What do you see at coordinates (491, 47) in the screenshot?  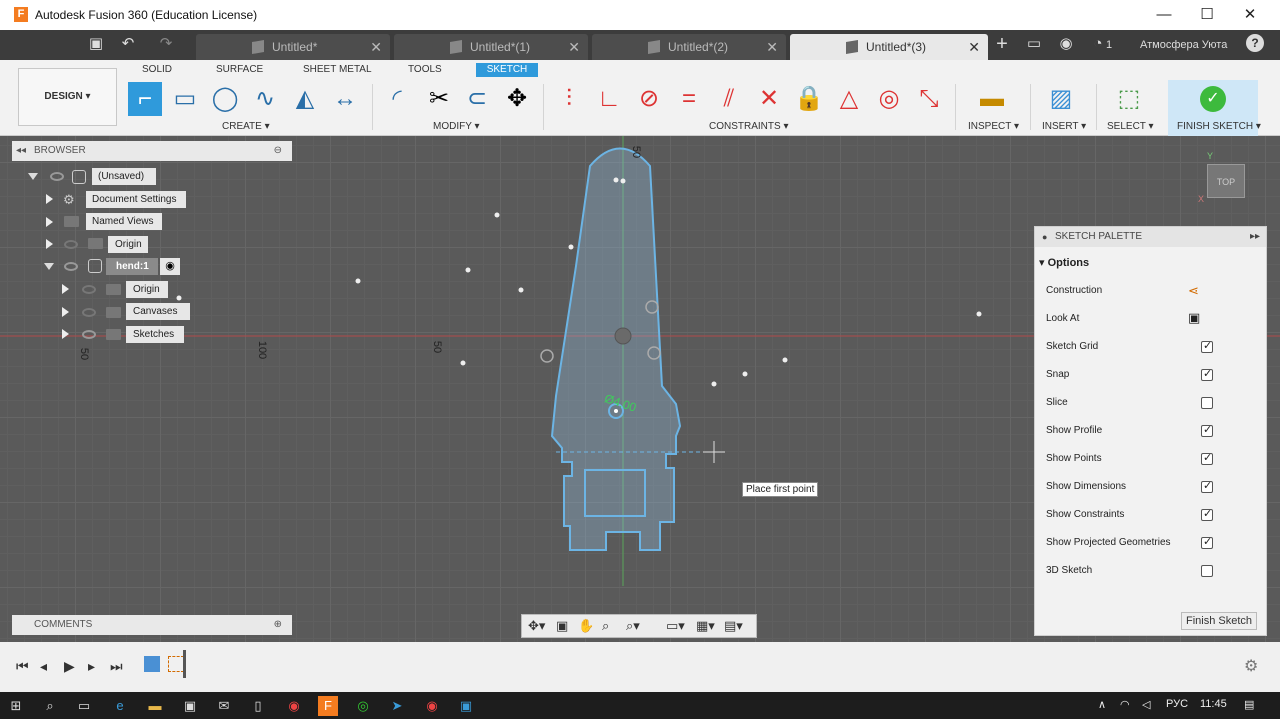 I see `tab-untitled-1: Untitled*(1) ✕` at bounding box center [491, 47].